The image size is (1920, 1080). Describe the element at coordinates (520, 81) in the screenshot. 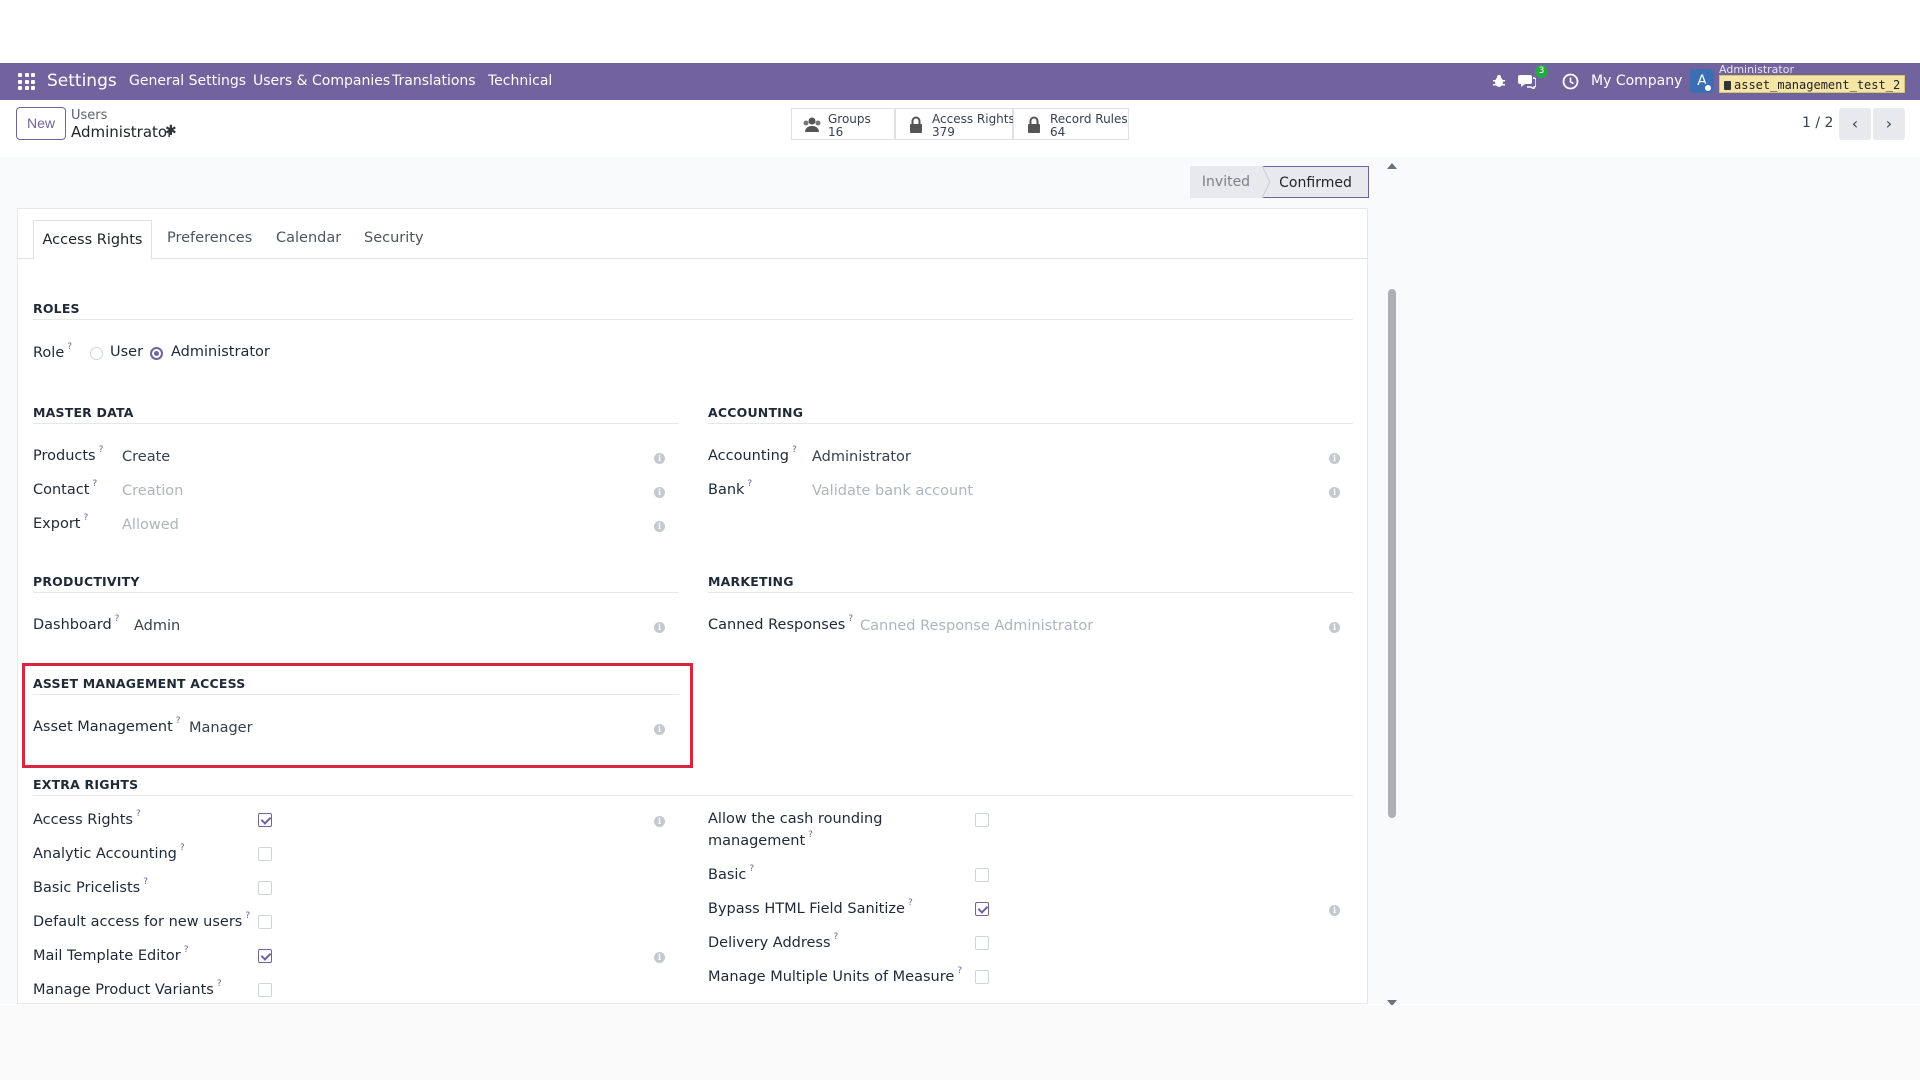

I see `menu-technical: Technical` at that location.